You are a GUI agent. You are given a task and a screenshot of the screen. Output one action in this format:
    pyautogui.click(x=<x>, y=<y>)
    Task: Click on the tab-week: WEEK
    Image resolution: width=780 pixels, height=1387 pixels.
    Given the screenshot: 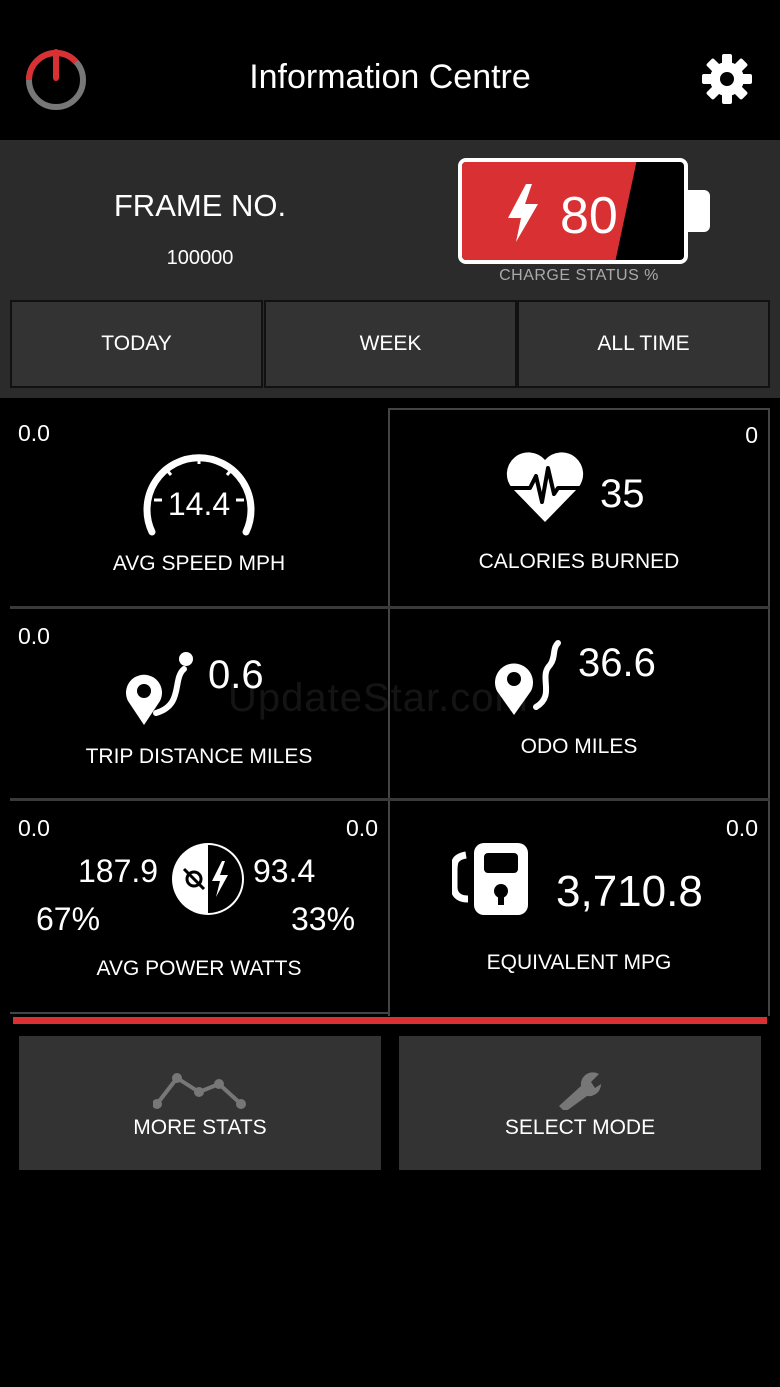 What is the action you would take?
    pyautogui.click(x=390, y=344)
    